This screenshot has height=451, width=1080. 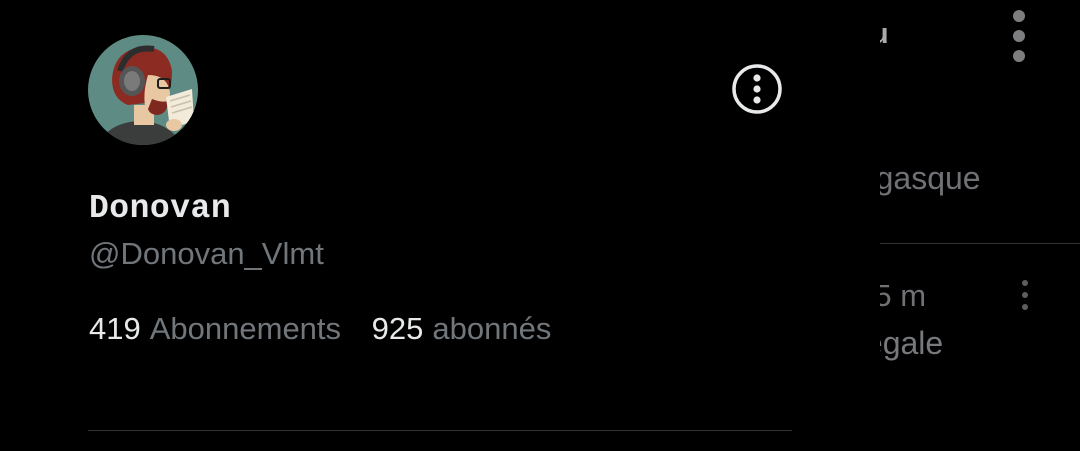 I want to click on followers-count: 925, so click(x=397, y=328).